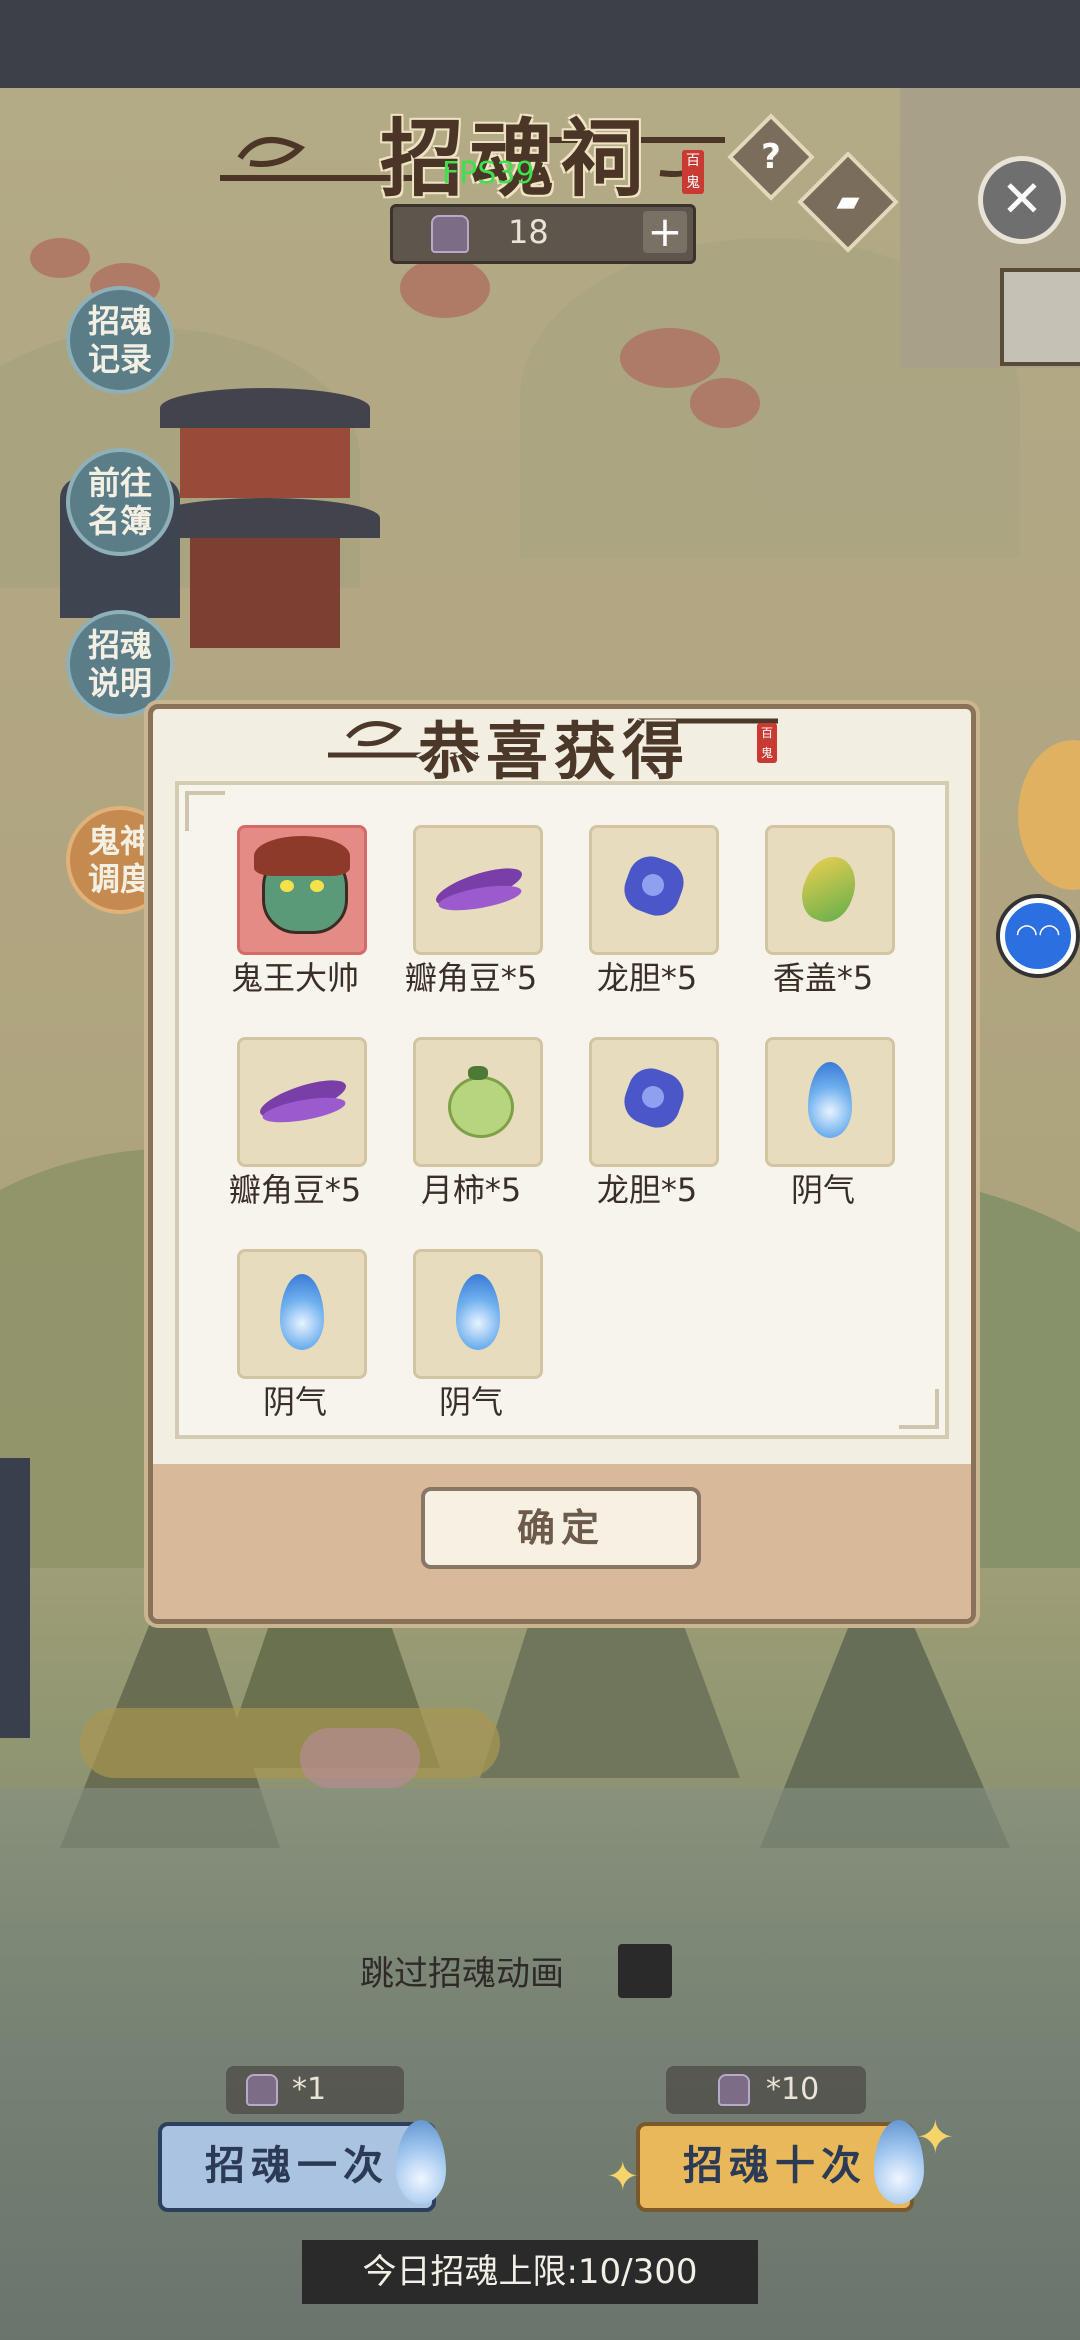 The image size is (1080, 2340). Describe the element at coordinates (848, 201) in the screenshot. I see `flag-icon: ▰` at that location.